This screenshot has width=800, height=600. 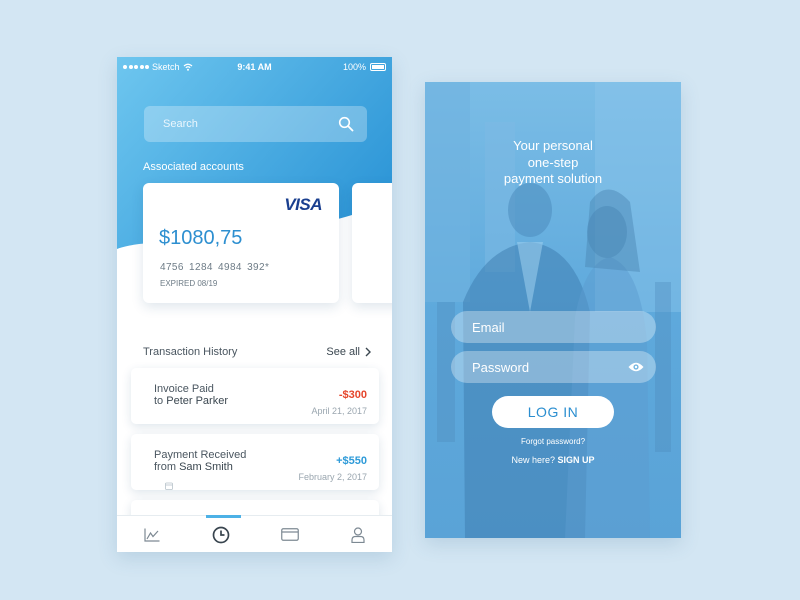 What do you see at coordinates (488, 327) in the screenshot?
I see `email-placeholder: Email` at bounding box center [488, 327].